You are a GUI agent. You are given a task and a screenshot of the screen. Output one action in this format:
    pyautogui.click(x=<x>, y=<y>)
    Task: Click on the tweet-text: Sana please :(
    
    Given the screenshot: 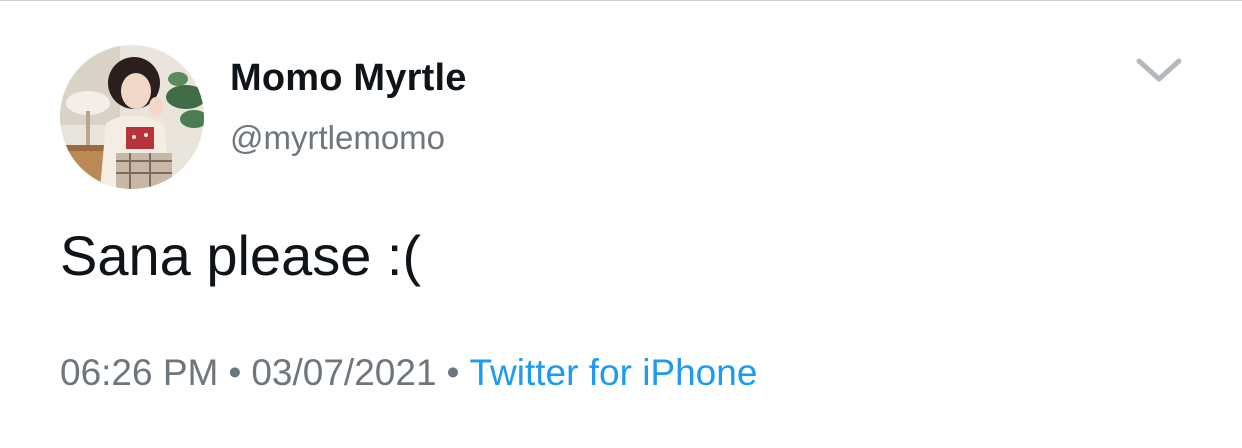 What is the action you would take?
    pyautogui.click(x=241, y=255)
    